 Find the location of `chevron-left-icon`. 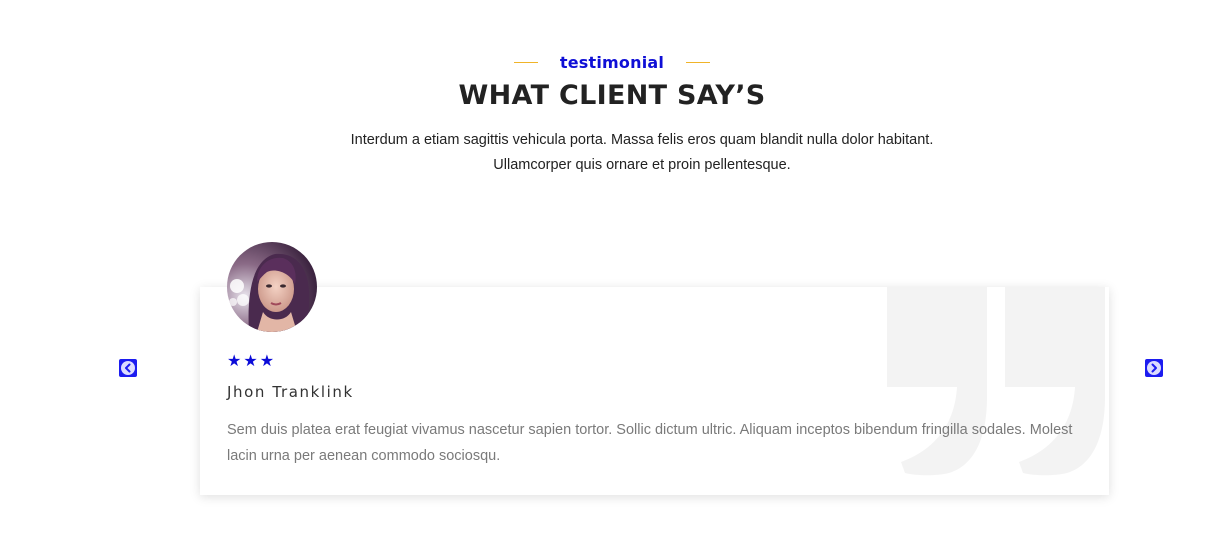

chevron-left-icon is located at coordinates (128, 368).